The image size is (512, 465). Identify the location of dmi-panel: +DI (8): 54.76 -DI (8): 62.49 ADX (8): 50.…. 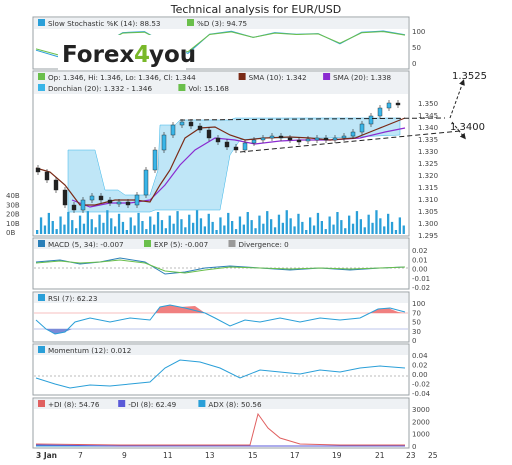
(231, 424).